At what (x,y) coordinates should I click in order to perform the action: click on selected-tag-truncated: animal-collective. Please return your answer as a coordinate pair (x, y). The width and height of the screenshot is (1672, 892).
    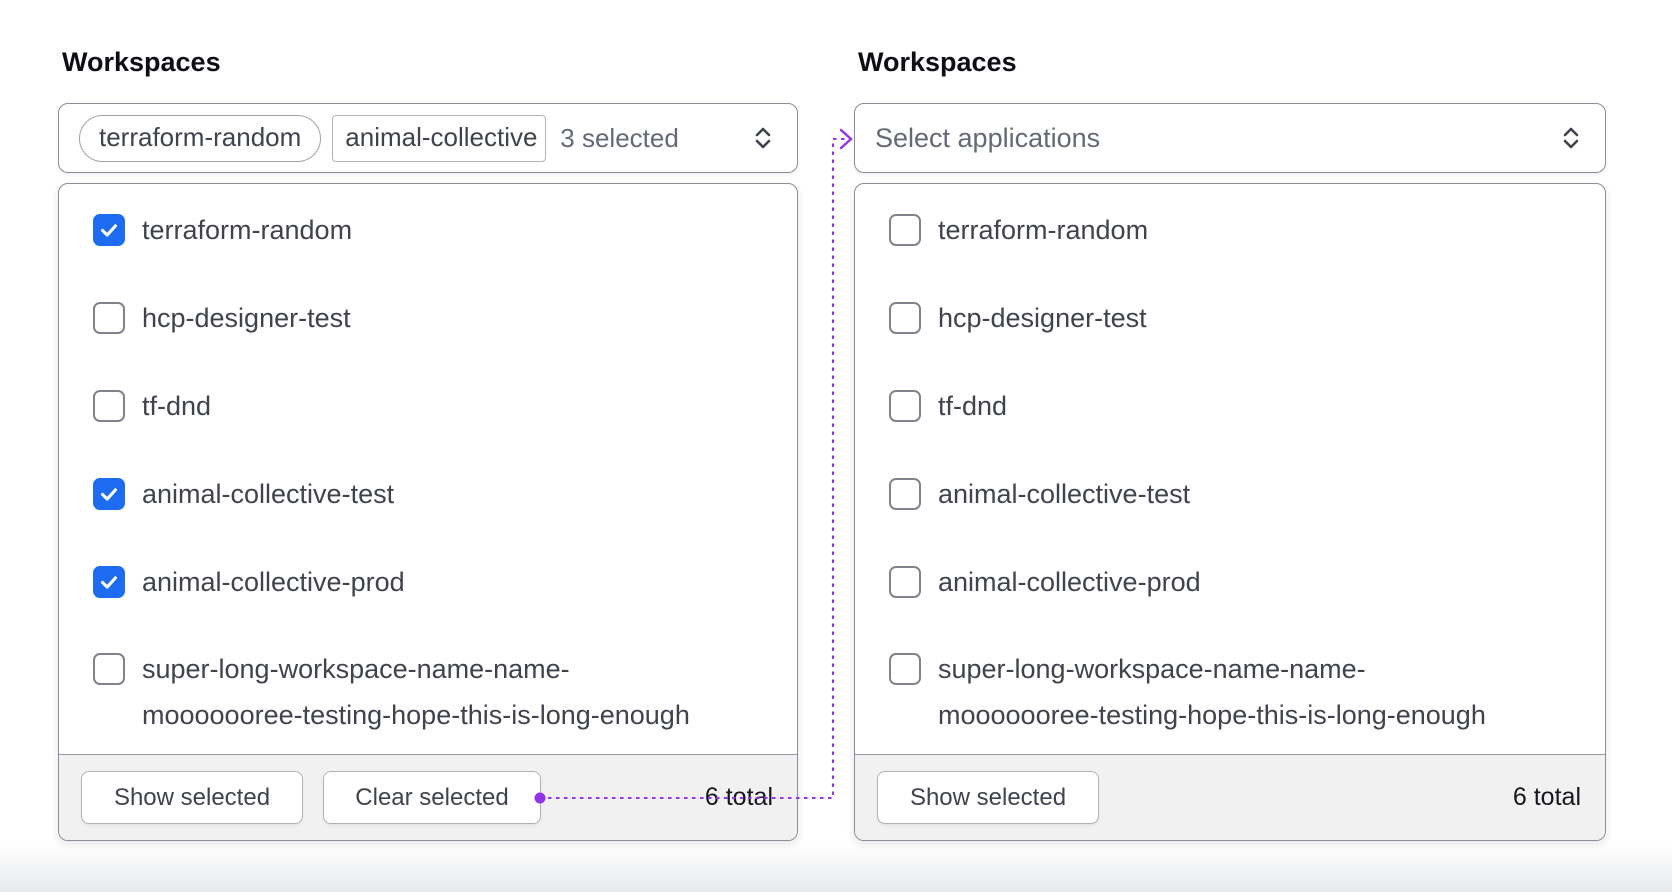
    Looking at the image, I should click on (439, 138).